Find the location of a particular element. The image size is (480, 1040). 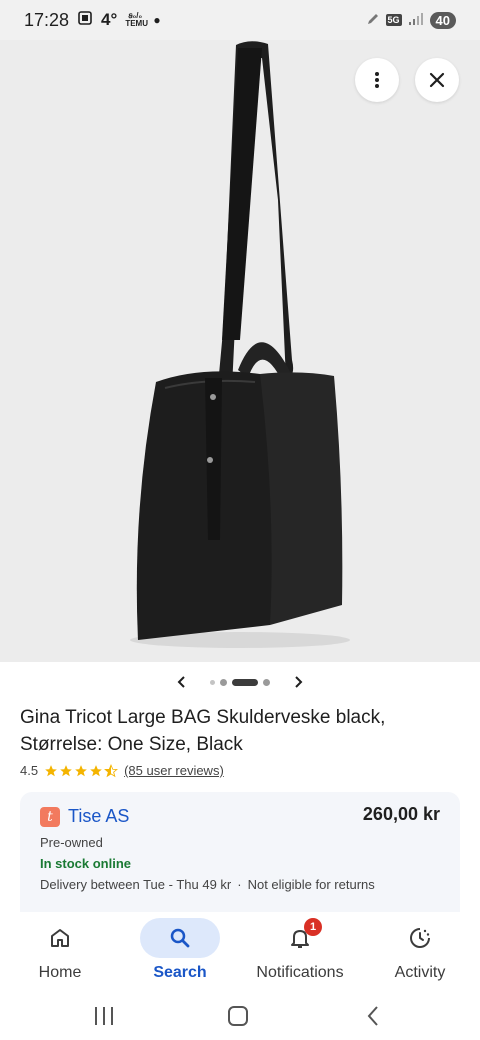

system-home-button is located at coordinates (238, 1016).